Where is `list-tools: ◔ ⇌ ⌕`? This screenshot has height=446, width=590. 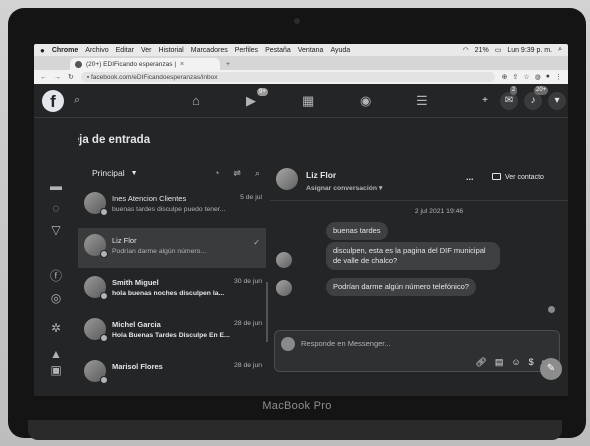
list-tools: ◔ ⇌ ⌕ is located at coordinates (241, 173).